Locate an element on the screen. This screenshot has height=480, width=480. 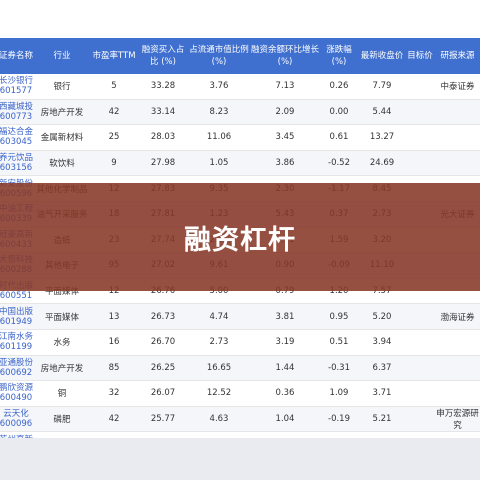
security-code-link: 601577 is located at coordinates (17, 91).